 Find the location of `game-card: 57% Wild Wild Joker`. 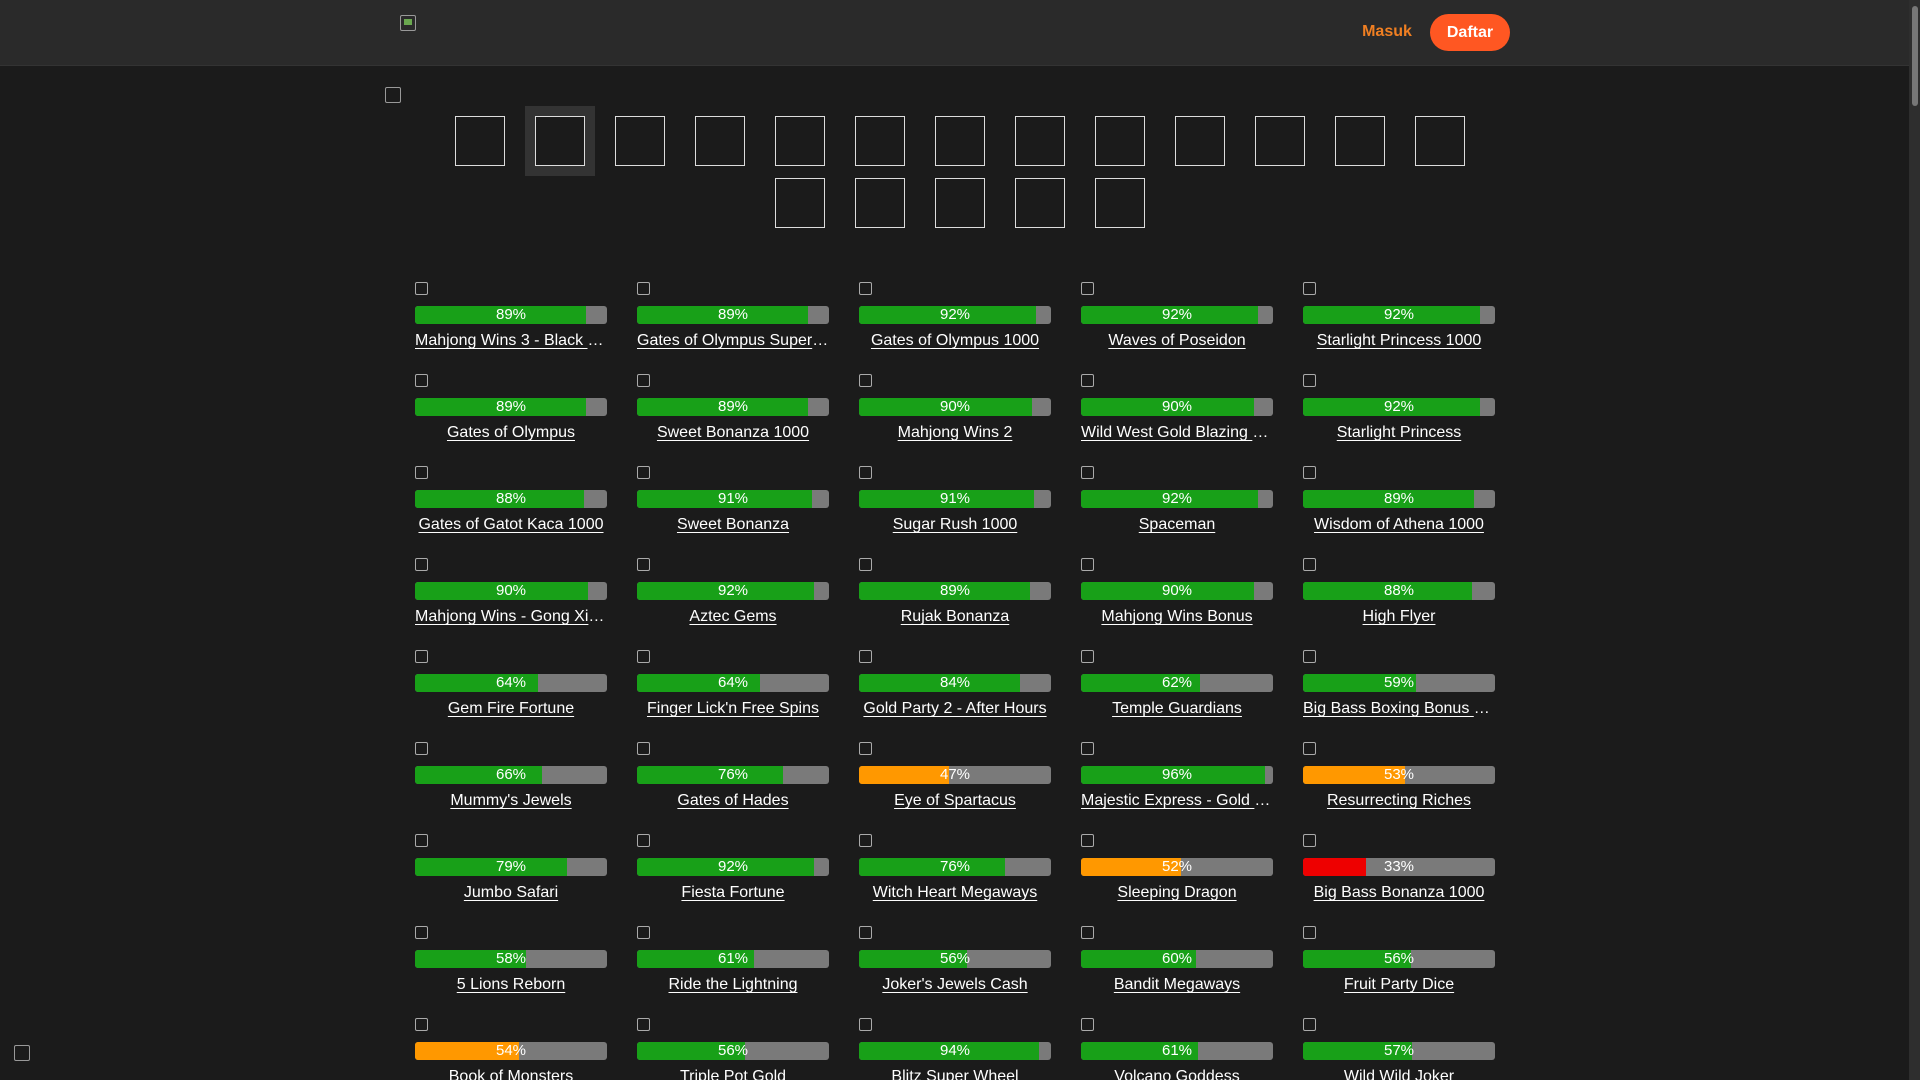

game-card: 57% Wild Wild Joker is located at coordinates (1399, 1049).